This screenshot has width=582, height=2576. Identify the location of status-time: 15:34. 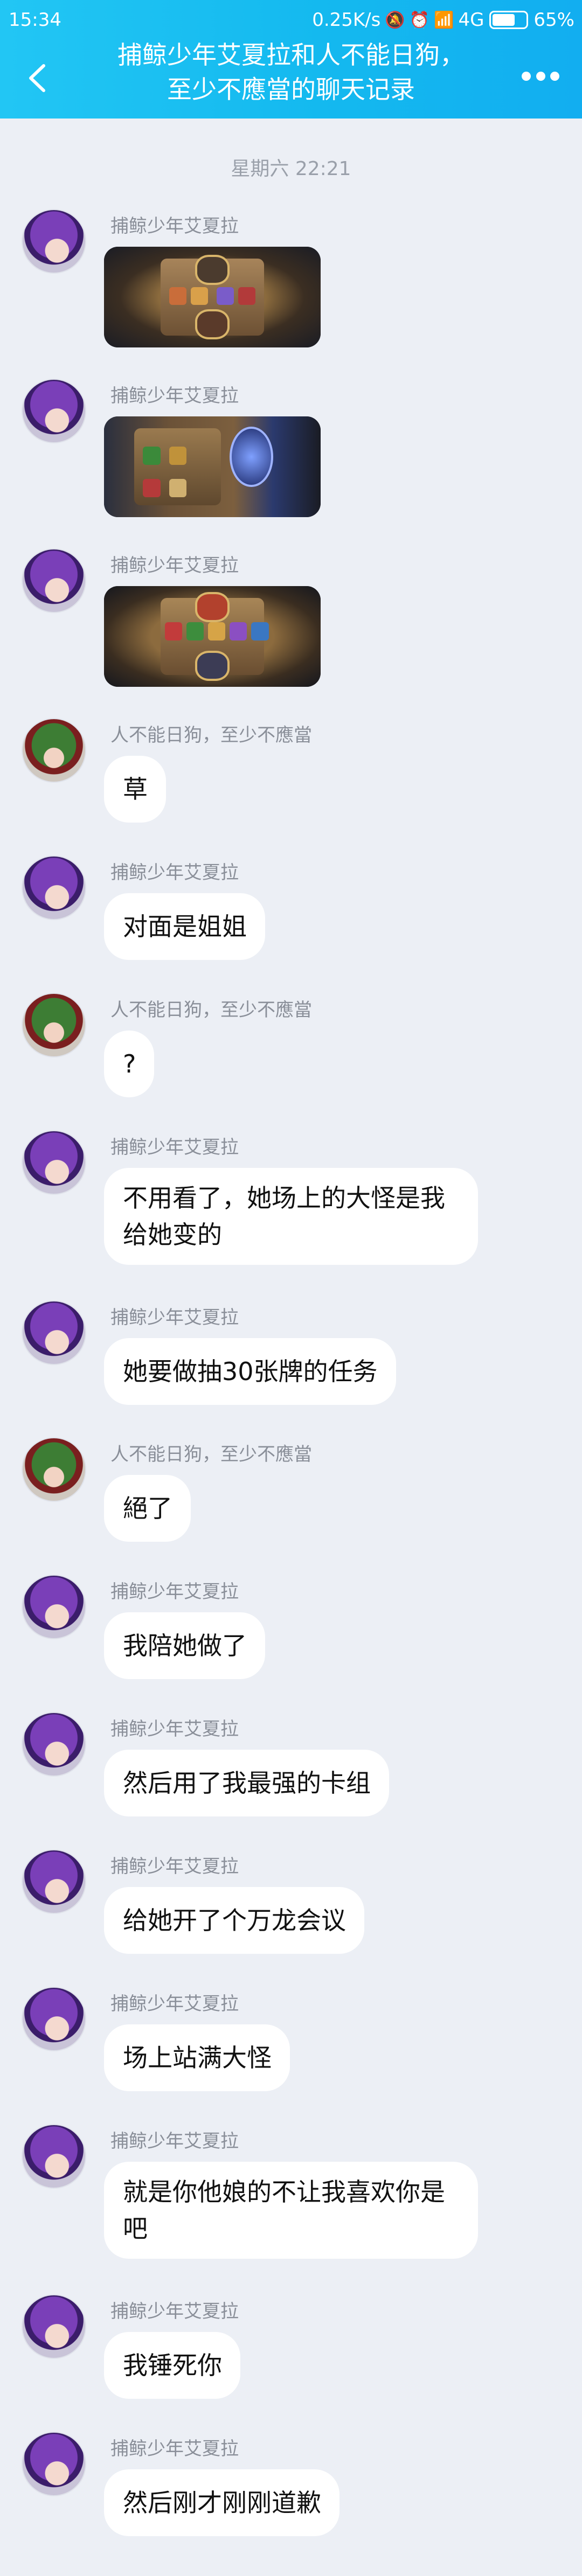
(35, 20).